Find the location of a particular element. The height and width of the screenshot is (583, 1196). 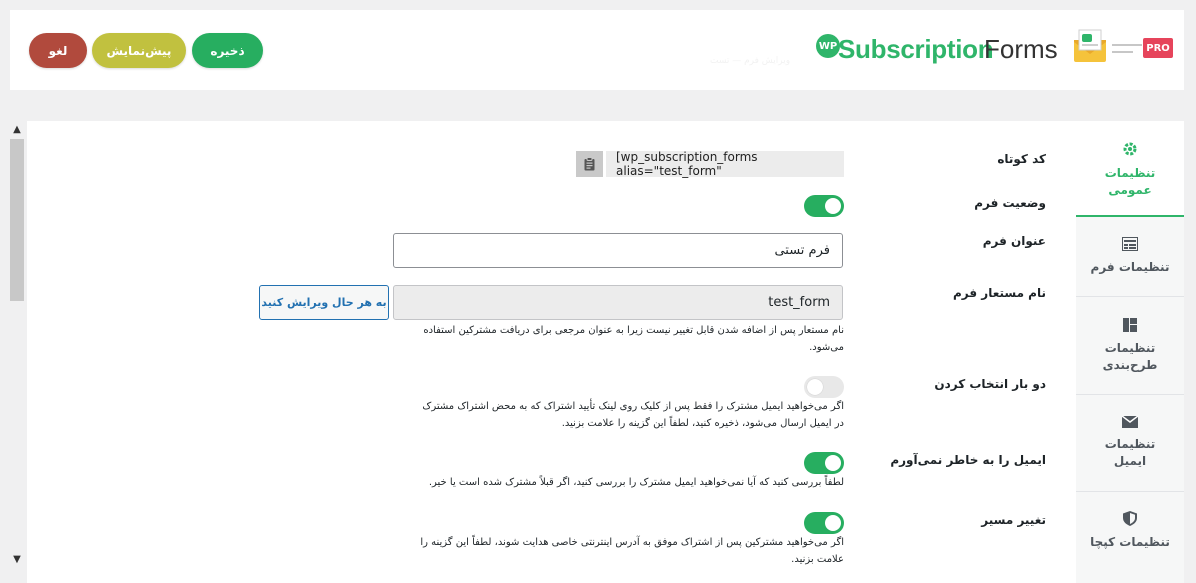

email-forget-label: ایمیل را به خاطر نمی‌آورم is located at coordinates (968, 460).